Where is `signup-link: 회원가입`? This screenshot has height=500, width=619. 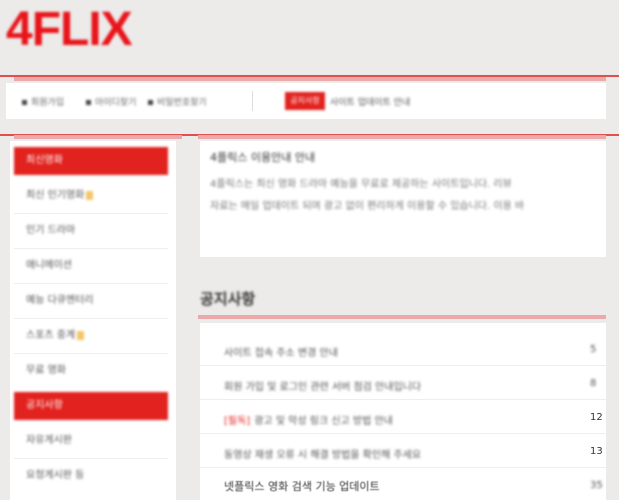
signup-link: 회원가입 is located at coordinates (43, 101).